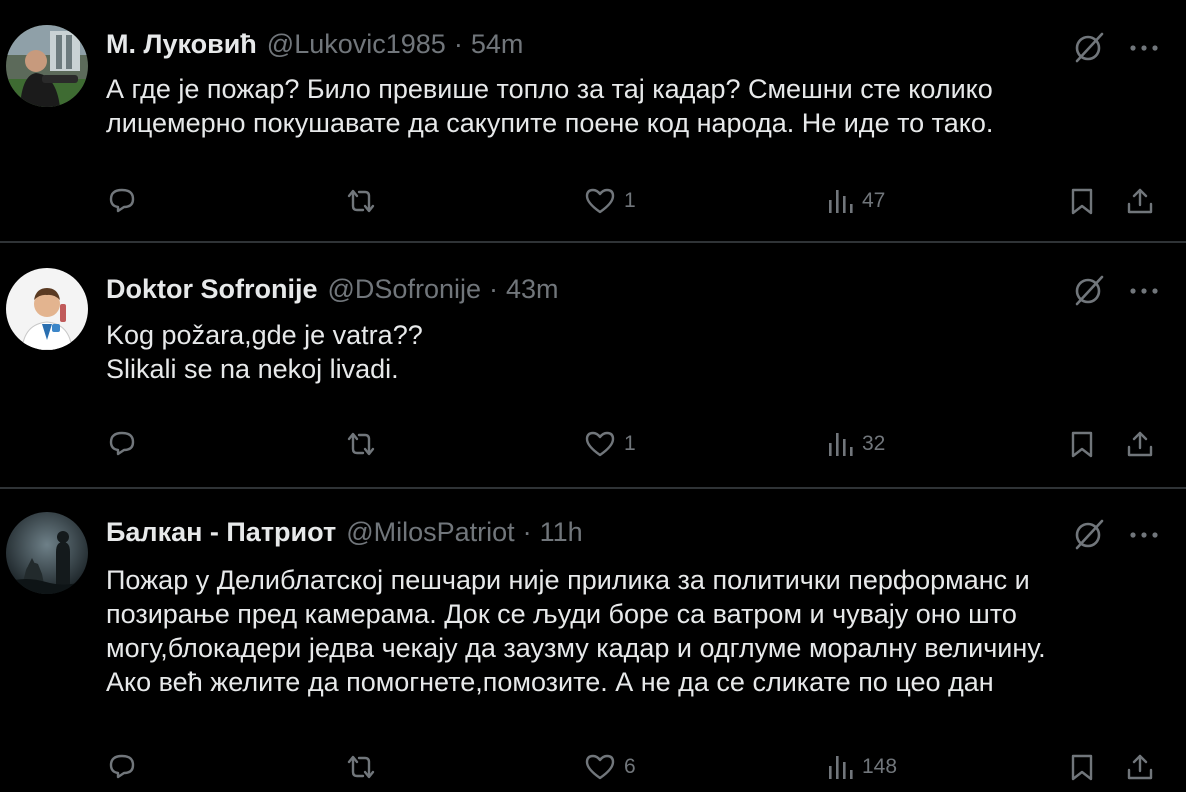 The height and width of the screenshot is (792, 1186). I want to click on views-button: 47, so click(855, 201).